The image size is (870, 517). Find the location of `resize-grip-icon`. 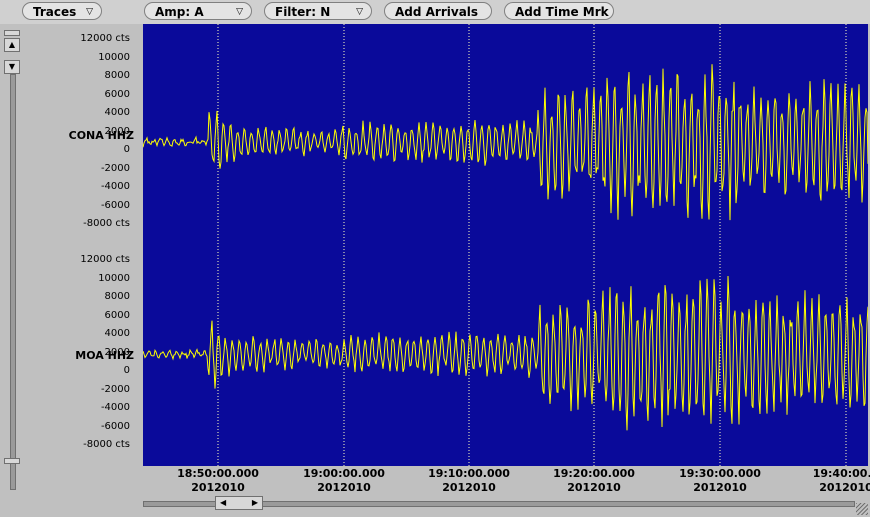

resize-grip-icon is located at coordinates (862, 509).